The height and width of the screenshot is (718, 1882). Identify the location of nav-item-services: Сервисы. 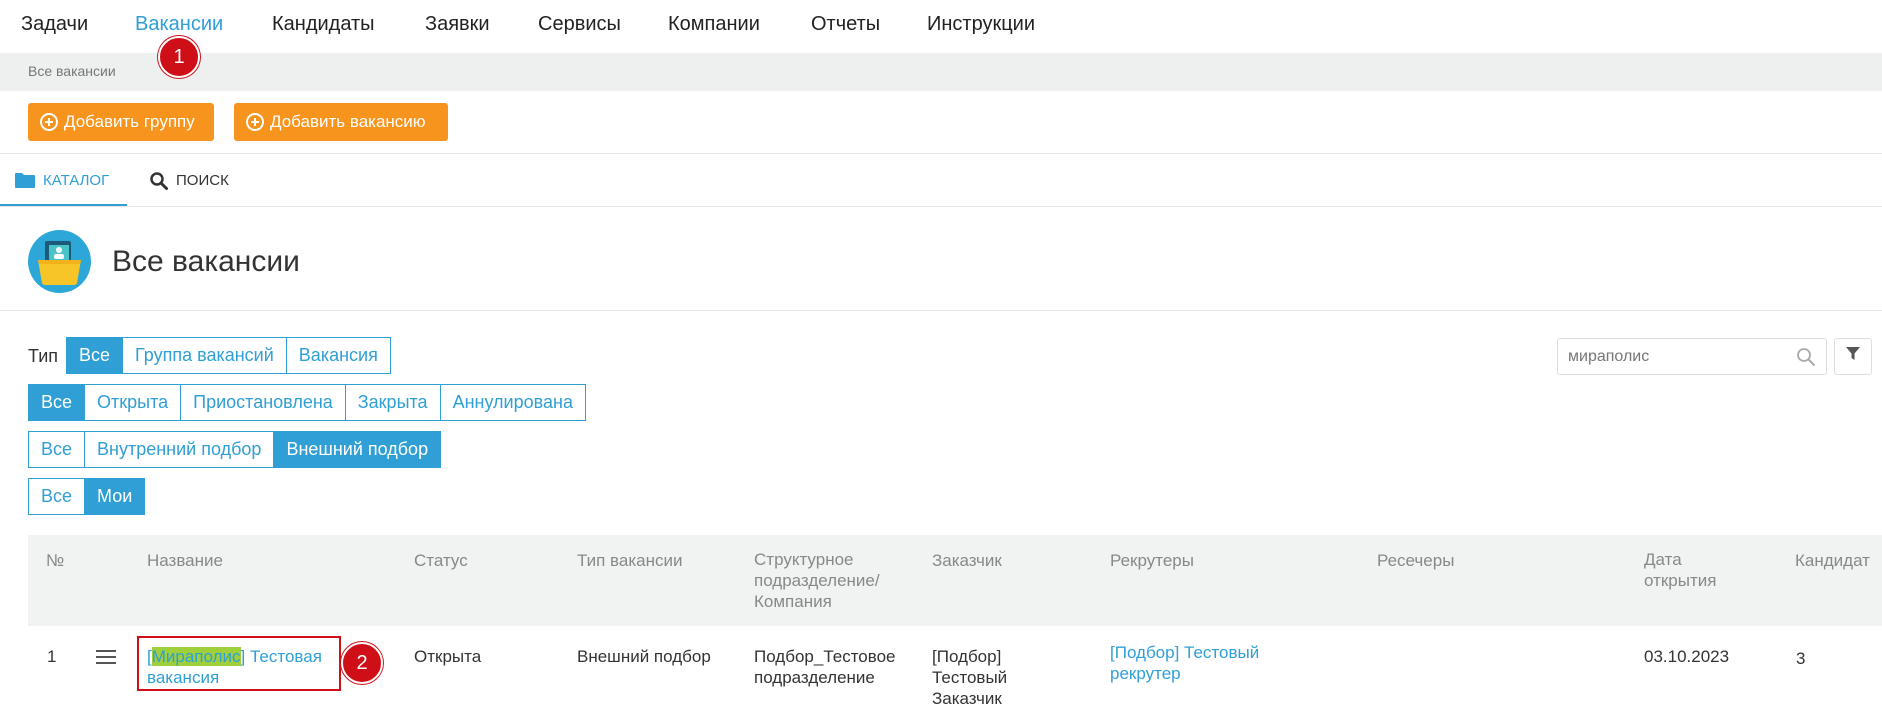
(579, 24).